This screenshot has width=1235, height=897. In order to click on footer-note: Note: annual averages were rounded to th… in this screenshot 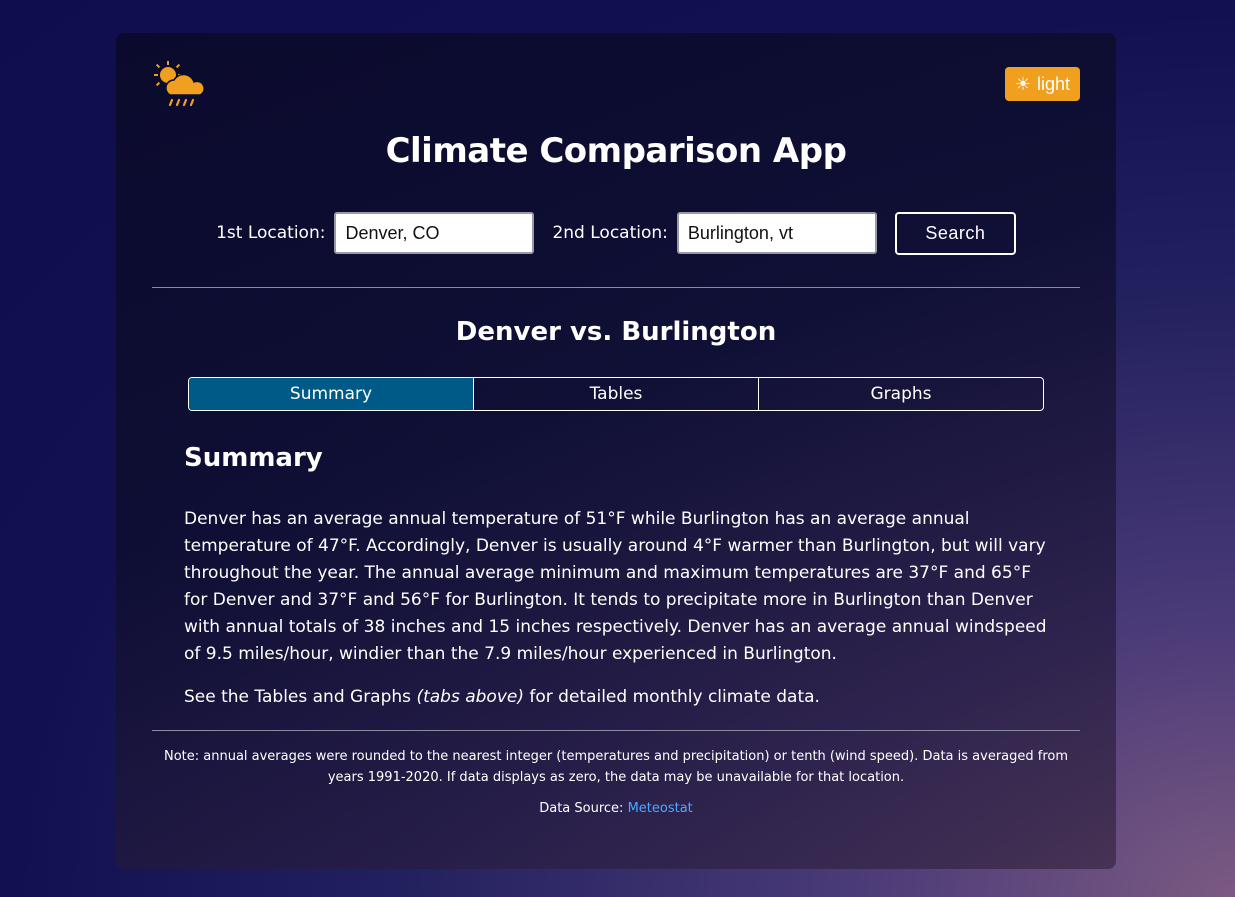, I will do `click(616, 767)`.